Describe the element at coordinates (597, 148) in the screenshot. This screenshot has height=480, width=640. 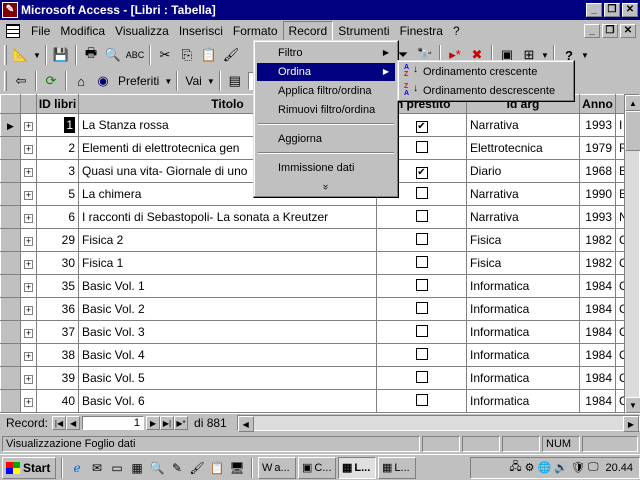
I see `cell-anno: 1979` at that location.